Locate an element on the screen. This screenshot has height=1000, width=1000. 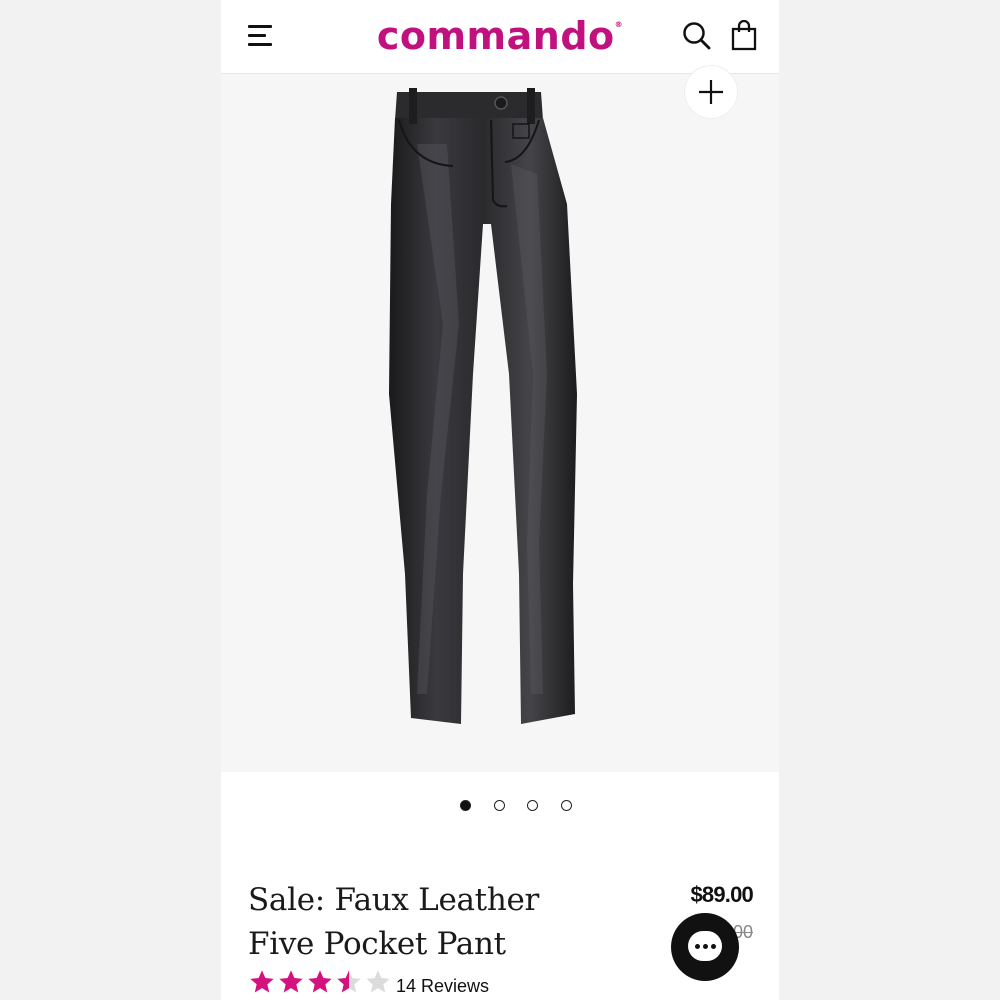
chat-bubble-icon is located at coordinates (705, 946).